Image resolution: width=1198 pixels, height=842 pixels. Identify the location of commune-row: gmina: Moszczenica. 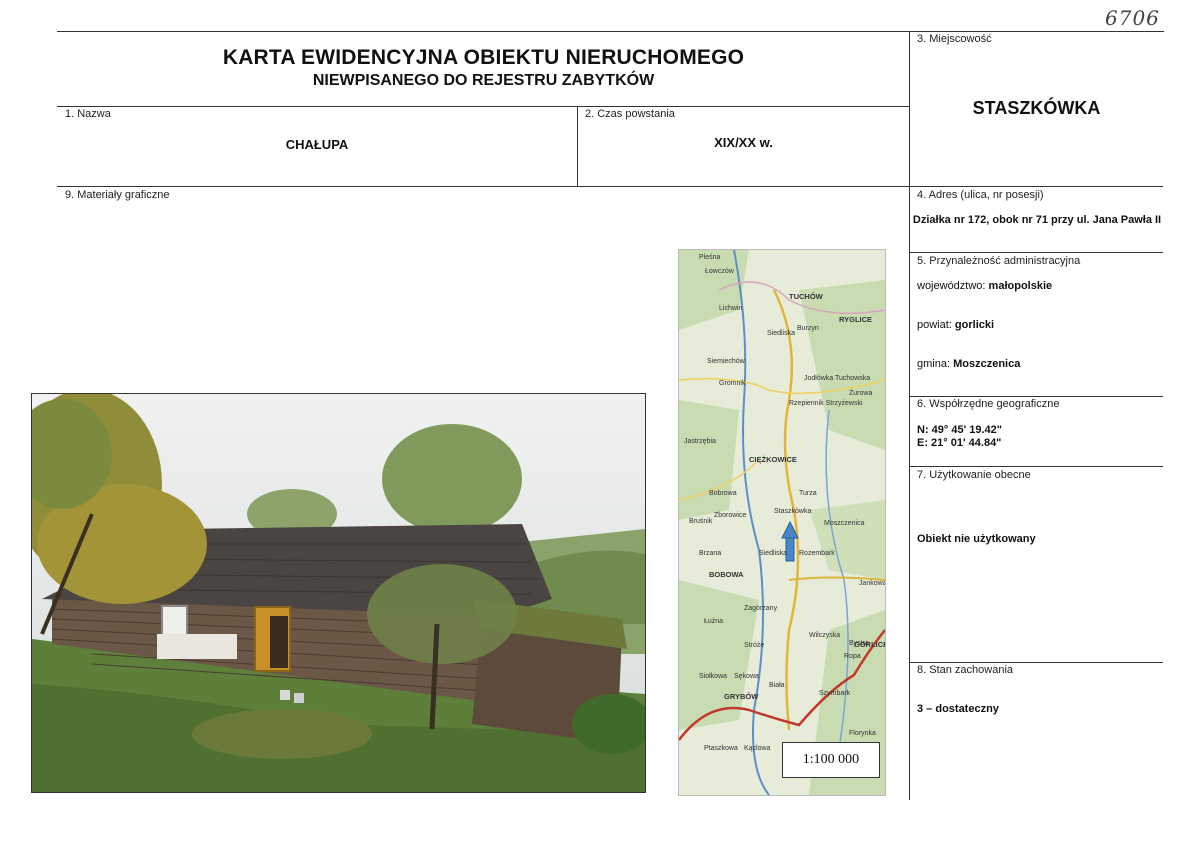
(968, 364).